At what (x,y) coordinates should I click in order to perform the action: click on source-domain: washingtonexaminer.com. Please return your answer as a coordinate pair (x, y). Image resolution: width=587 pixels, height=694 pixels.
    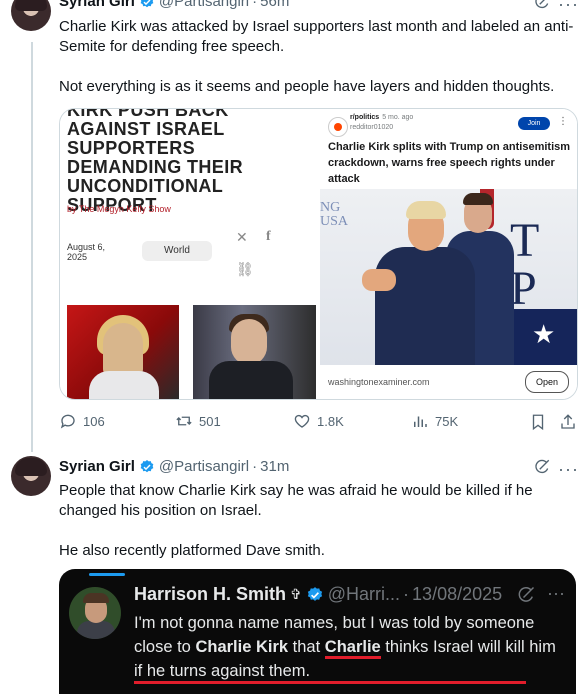
    Looking at the image, I should click on (379, 382).